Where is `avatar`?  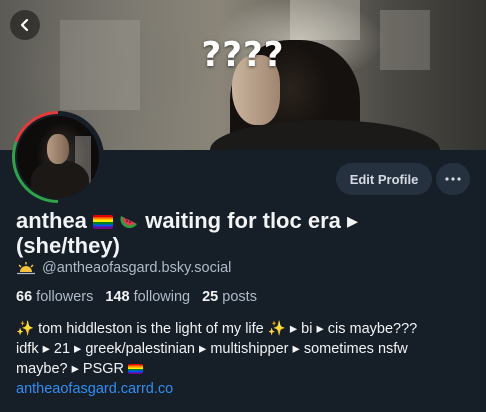 avatar is located at coordinates (58, 157).